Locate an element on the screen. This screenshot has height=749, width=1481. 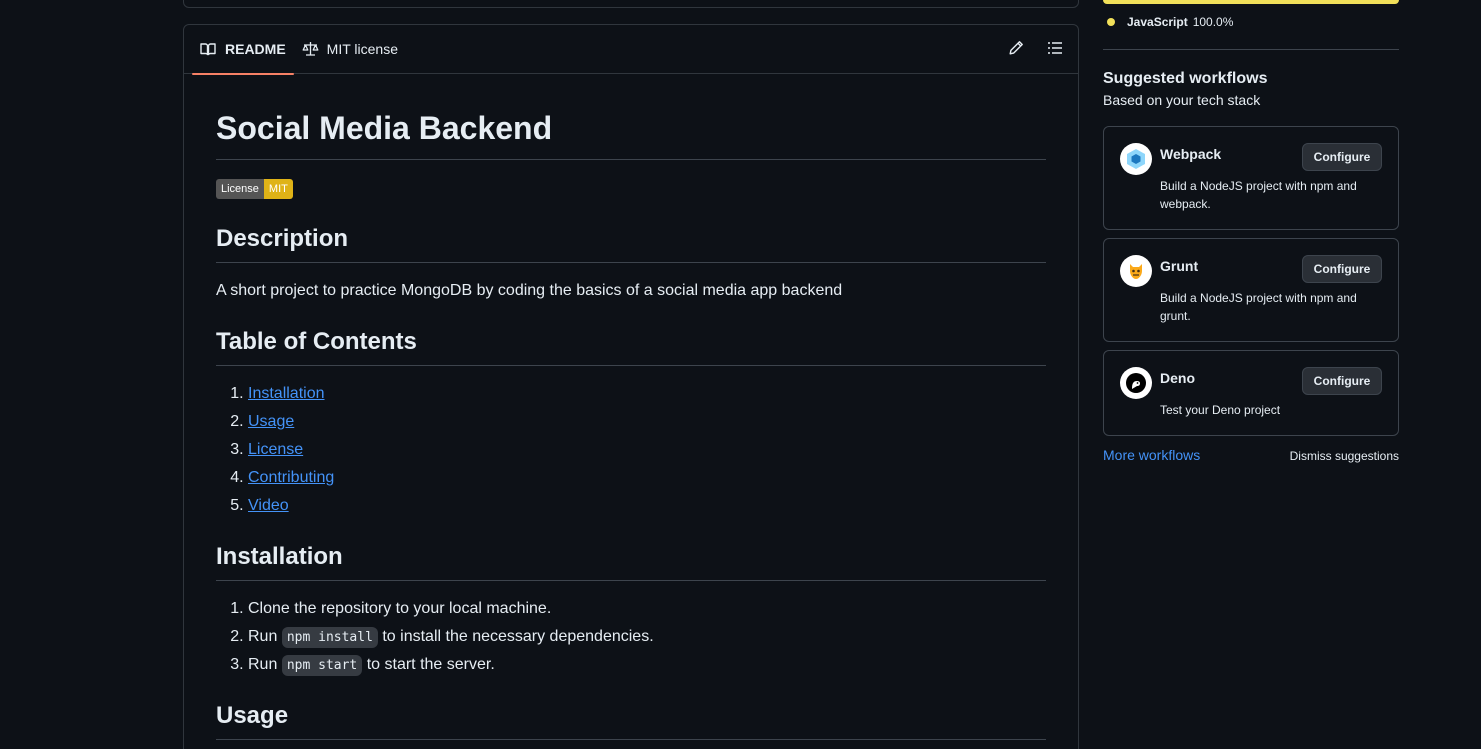
badge-left: License is located at coordinates (240, 189).